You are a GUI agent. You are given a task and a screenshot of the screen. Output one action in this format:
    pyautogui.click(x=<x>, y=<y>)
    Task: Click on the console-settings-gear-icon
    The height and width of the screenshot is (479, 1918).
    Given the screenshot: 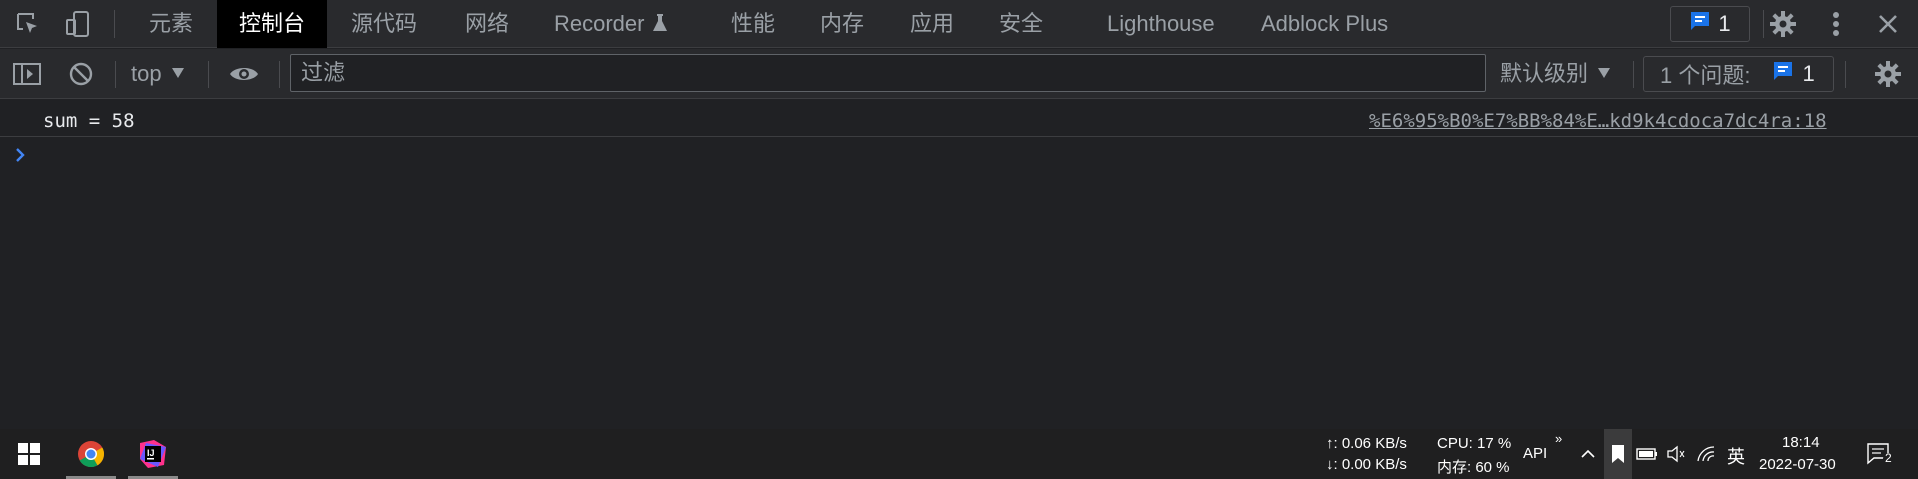 What is the action you would take?
    pyautogui.click(x=1888, y=74)
    